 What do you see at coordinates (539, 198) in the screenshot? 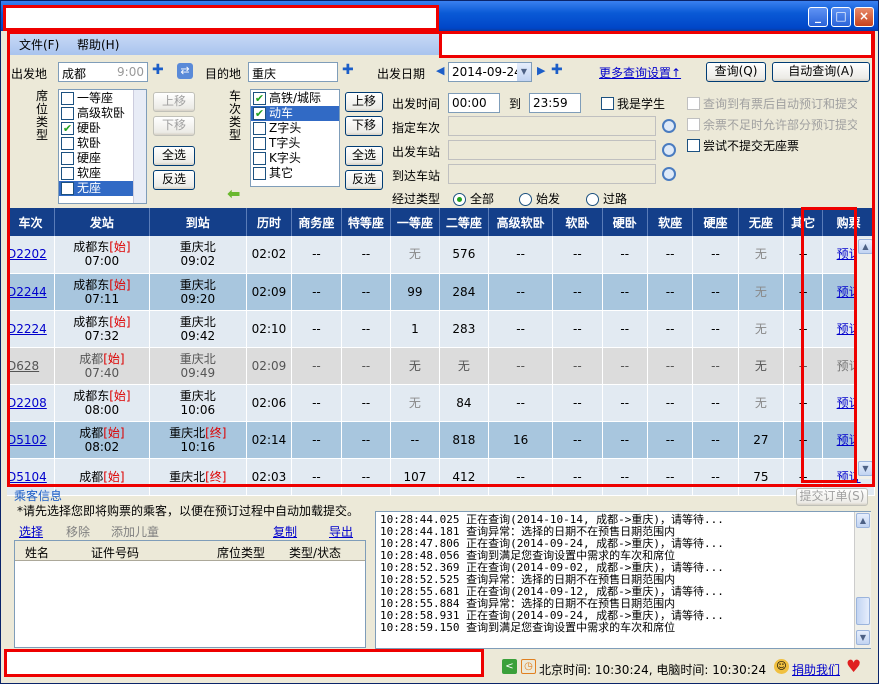
I see `pass-start-radio: 始发` at bounding box center [539, 198].